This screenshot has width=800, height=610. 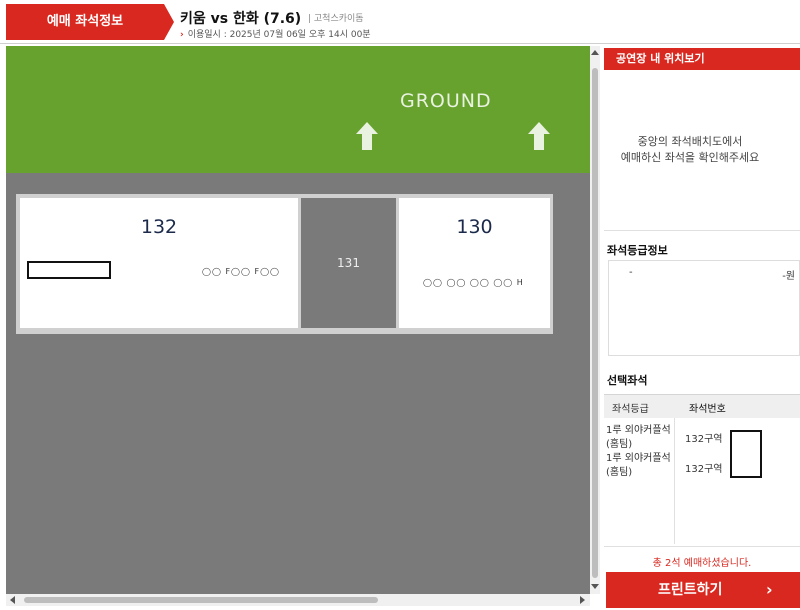 What do you see at coordinates (336, 19) in the screenshot?
I see `venue-name: | 고척스카이돔` at bounding box center [336, 19].